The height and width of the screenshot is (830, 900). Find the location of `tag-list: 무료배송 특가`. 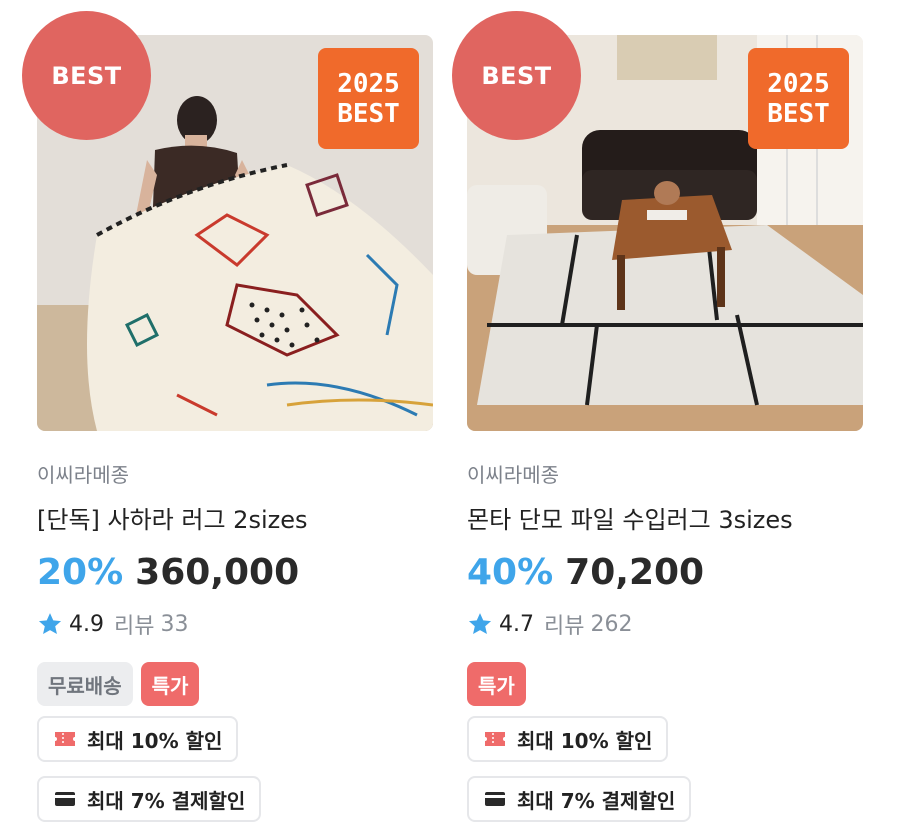

tag-list: 무료배송 특가 is located at coordinates (118, 684).